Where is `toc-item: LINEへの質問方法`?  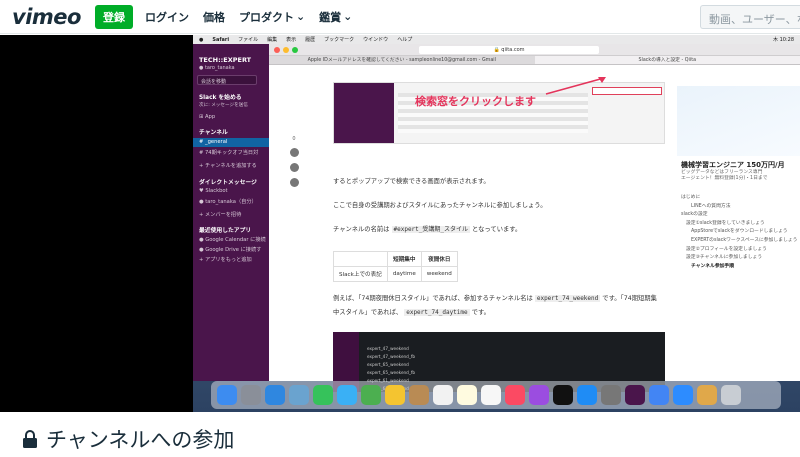 toc-item: LINEへの質問方法 is located at coordinates (711, 206).